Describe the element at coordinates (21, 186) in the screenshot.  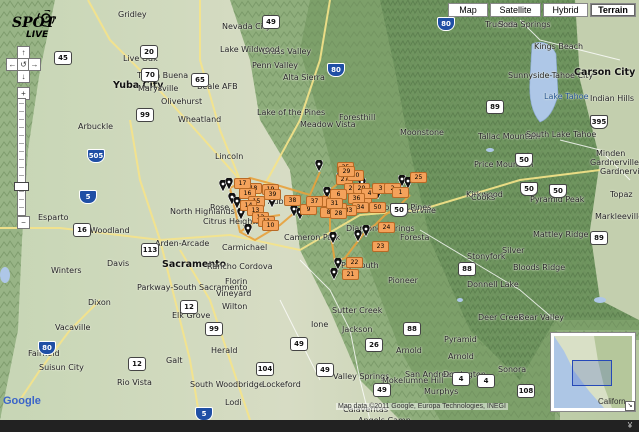
I see `zoom-slider-thumb` at that location.